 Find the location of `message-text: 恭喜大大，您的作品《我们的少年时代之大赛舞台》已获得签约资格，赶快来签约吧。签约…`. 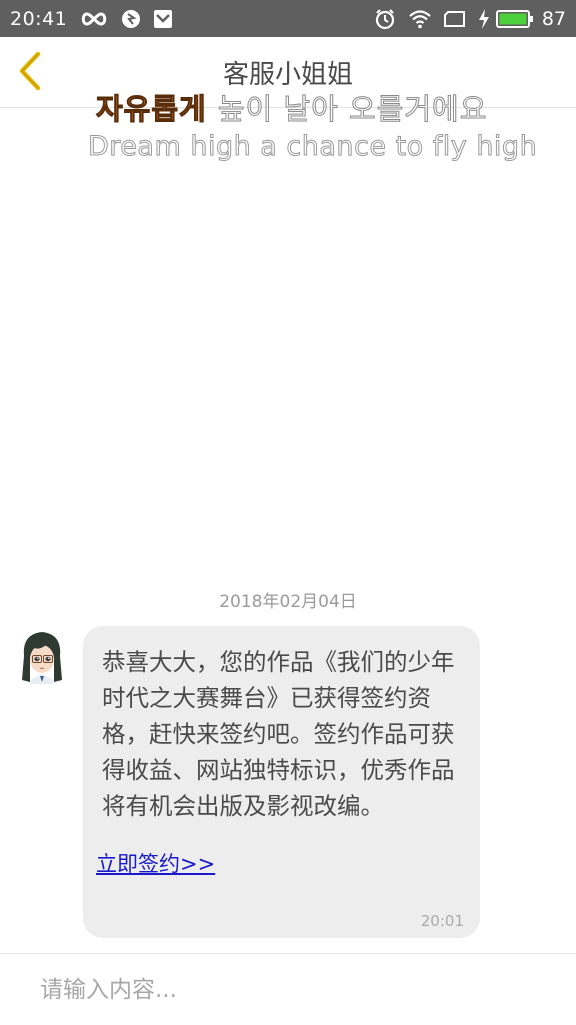

message-text: 恭喜大大，您的作品《我们的少年时代之大赛舞台》已获得签约资格，赶快来签约吧。签约… is located at coordinates (278, 734).